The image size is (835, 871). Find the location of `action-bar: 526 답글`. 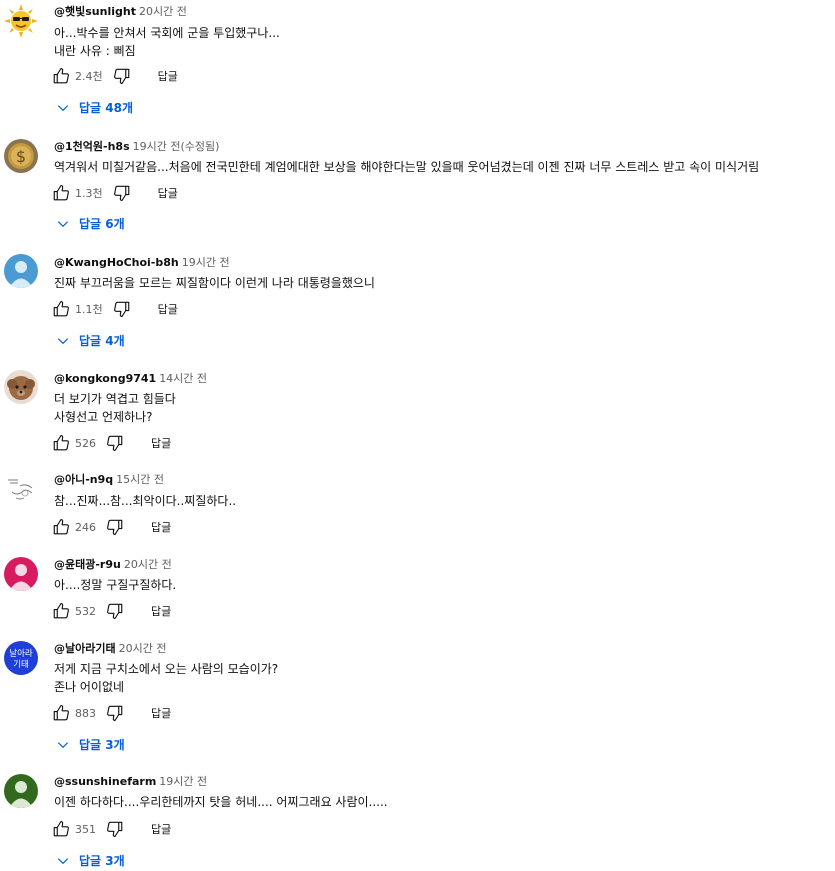

action-bar: 526 답글 is located at coordinates (111, 443).